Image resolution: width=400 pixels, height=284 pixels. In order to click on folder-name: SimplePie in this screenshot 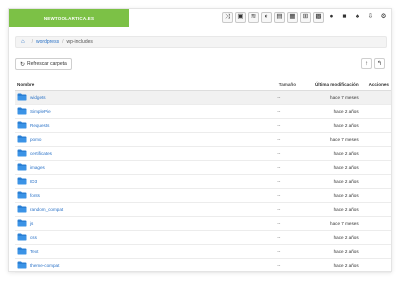, I will do `click(40, 111)`.